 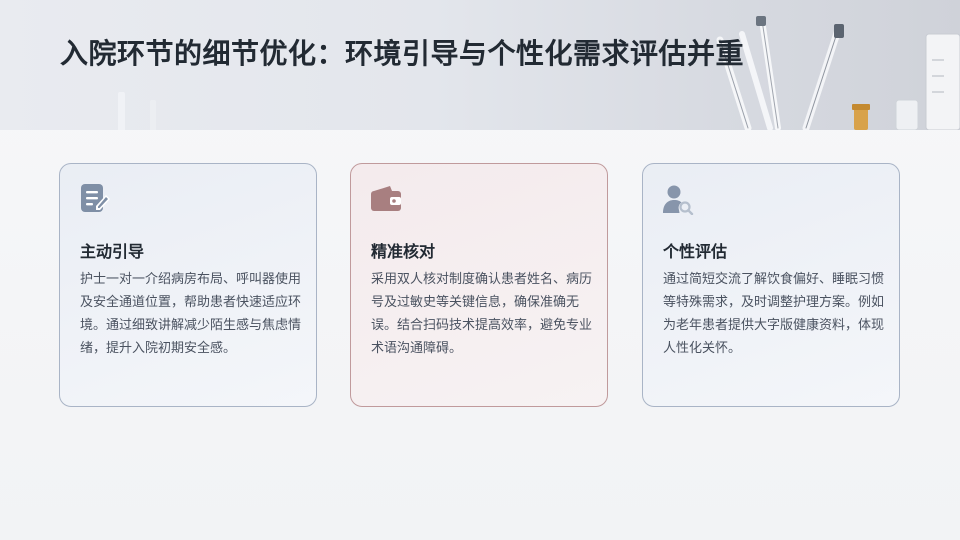 What do you see at coordinates (402, 53) in the screenshot?
I see `page-title: 入院环节的细节优化：环境引导与个性化需求评估并重` at bounding box center [402, 53].